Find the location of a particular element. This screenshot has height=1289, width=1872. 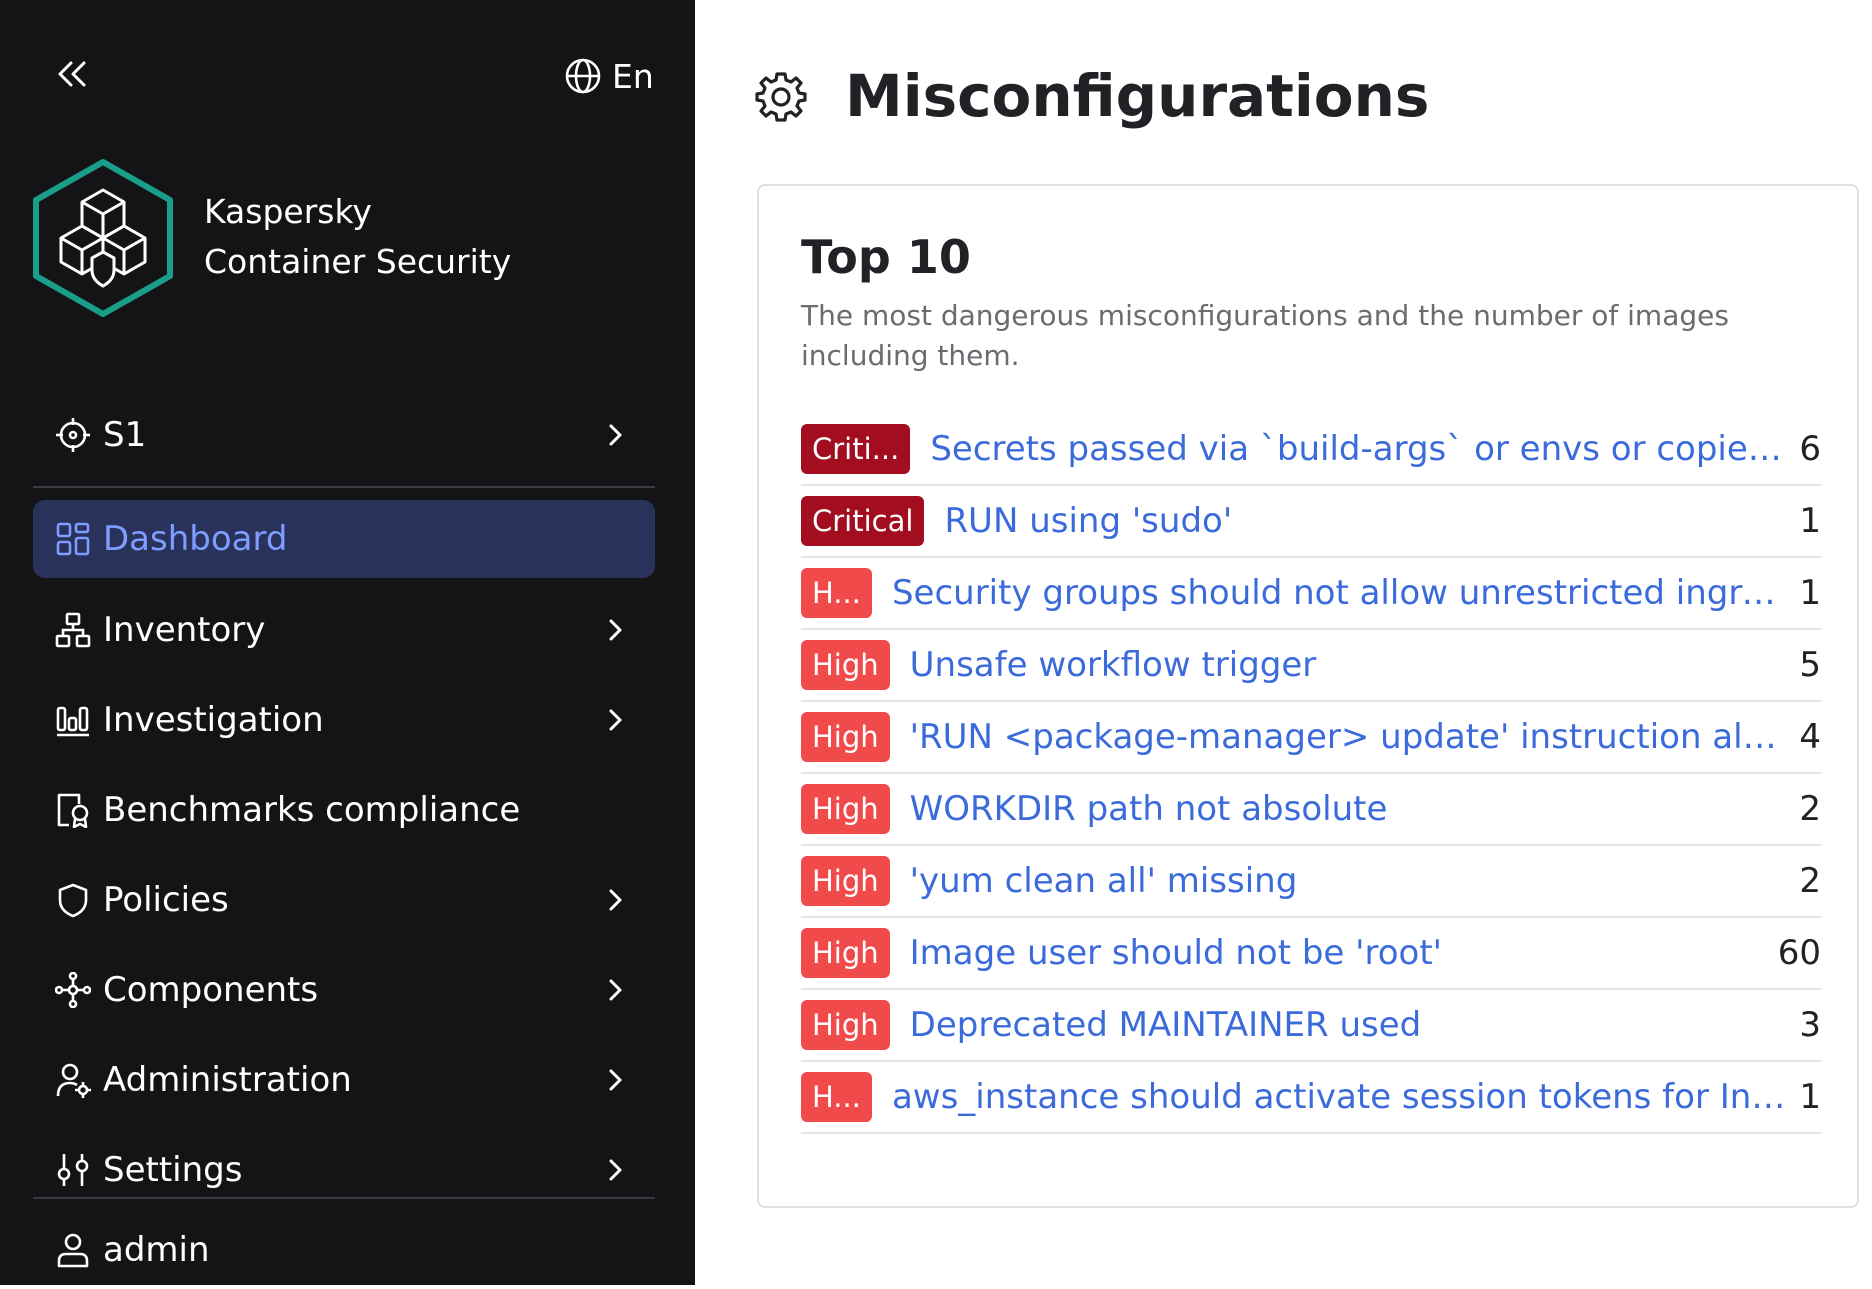

sidebar-item-dashboard: Dashboard is located at coordinates (344, 539).